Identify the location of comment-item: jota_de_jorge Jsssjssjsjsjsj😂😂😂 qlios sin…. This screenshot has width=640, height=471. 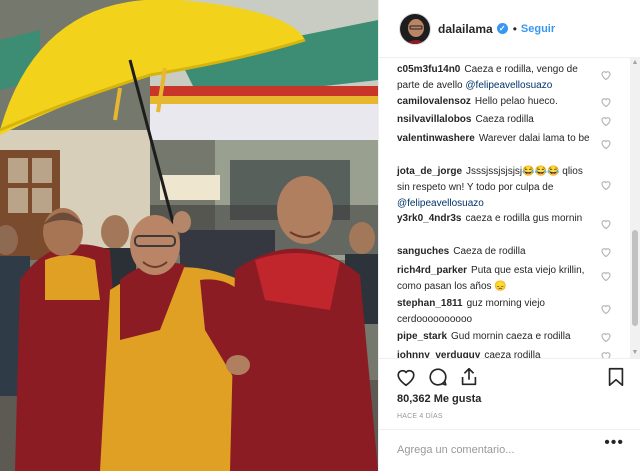
(512, 188).